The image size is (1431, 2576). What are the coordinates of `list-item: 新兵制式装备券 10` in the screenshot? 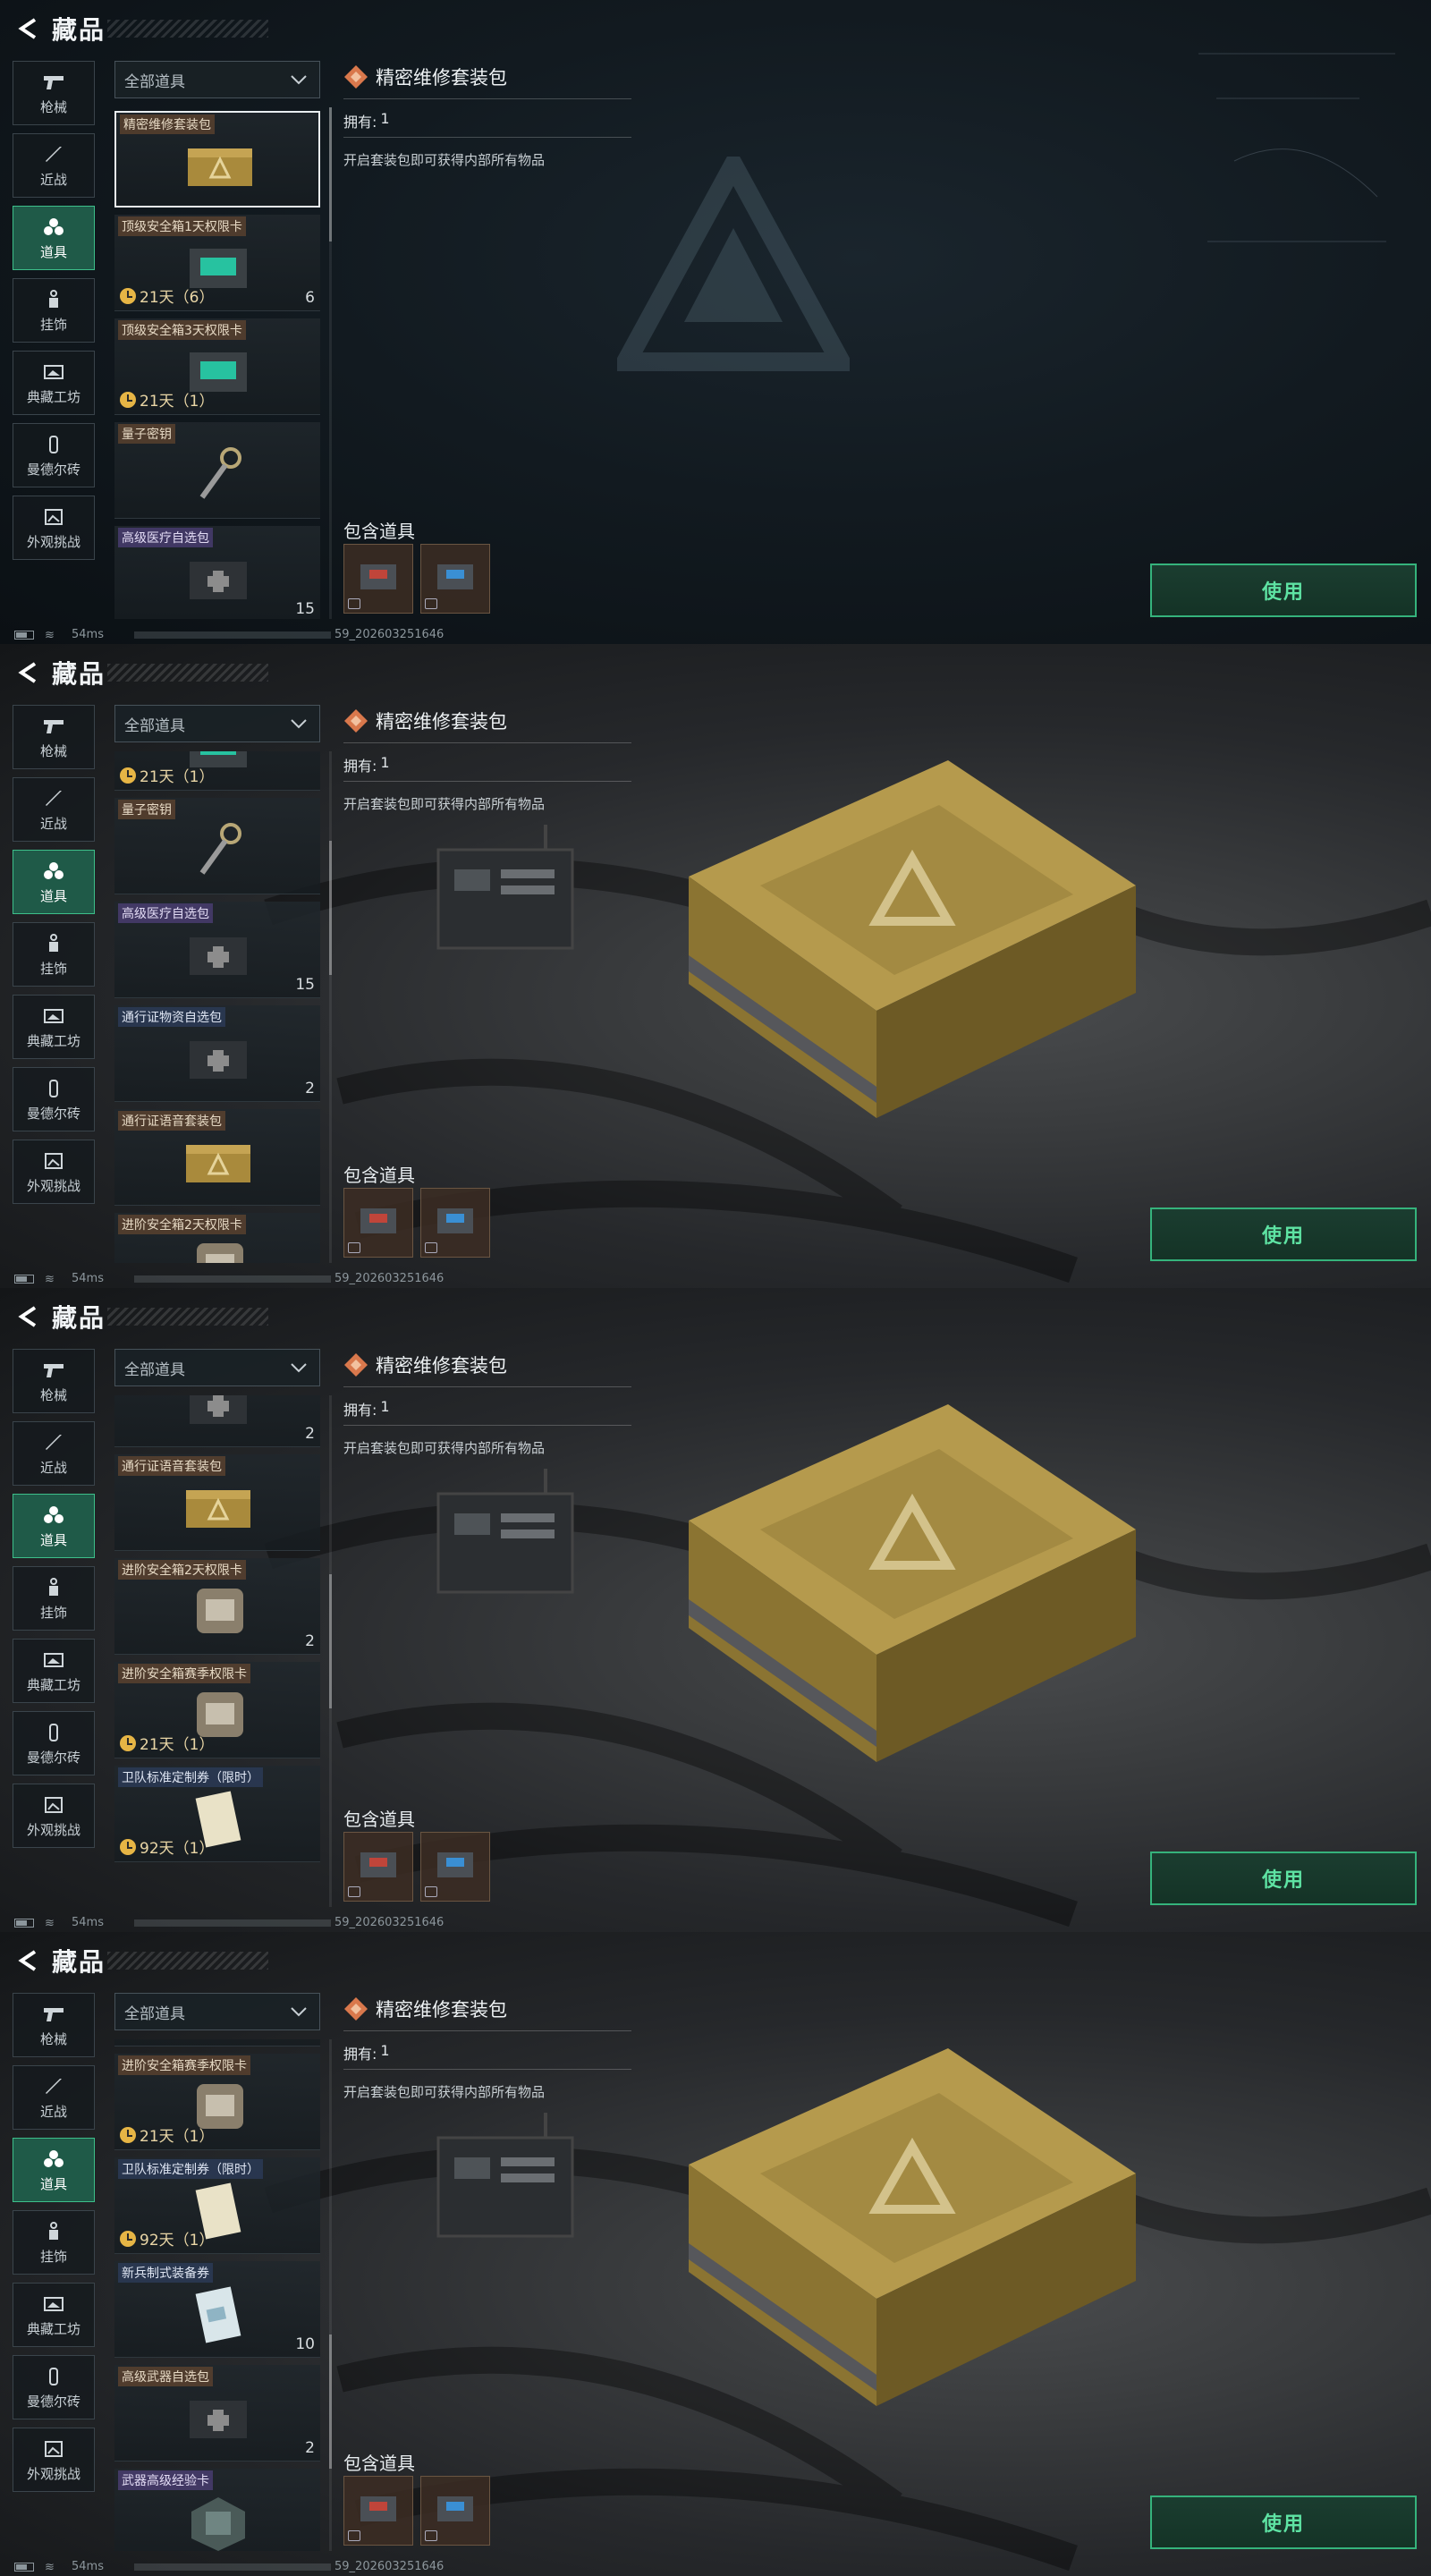 It's located at (217, 2309).